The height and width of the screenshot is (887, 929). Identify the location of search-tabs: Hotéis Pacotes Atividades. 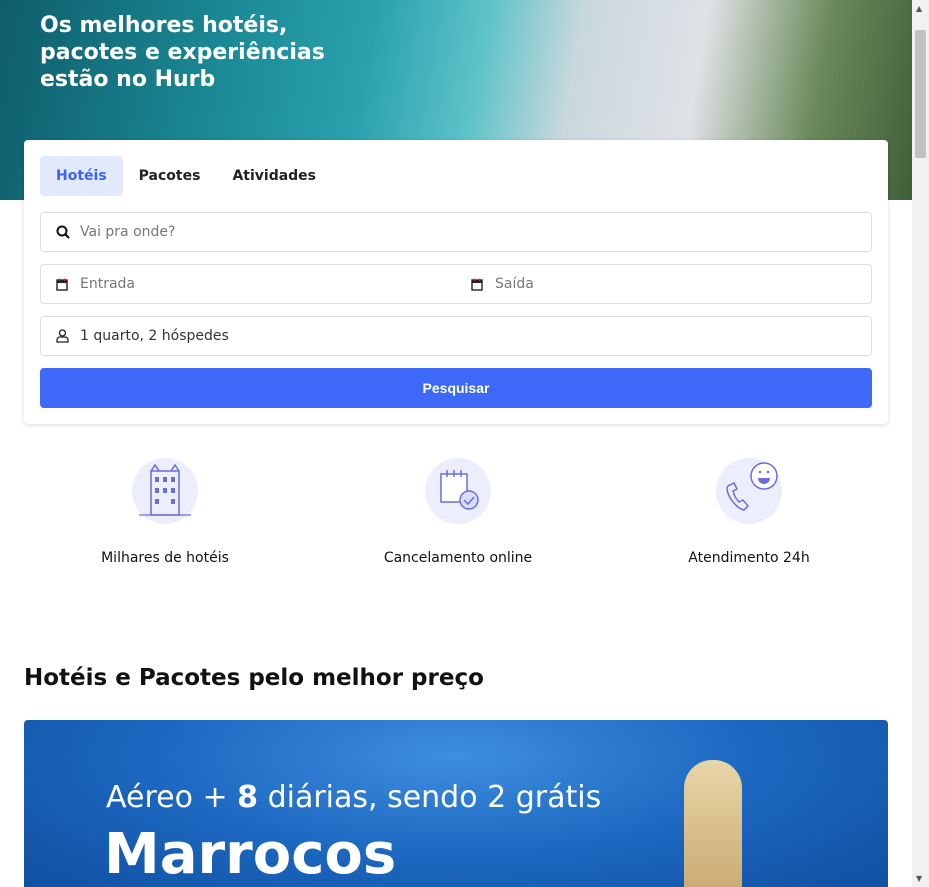
(186, 176).